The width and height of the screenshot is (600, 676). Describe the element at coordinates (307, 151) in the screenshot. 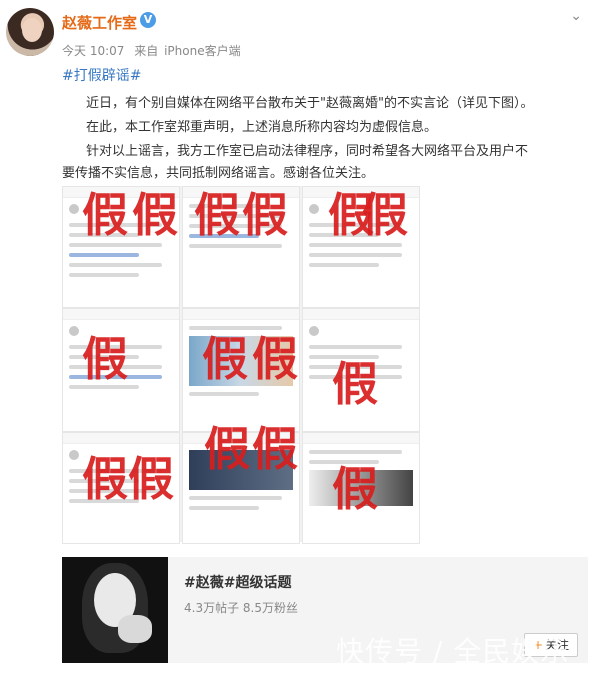

I see `post-paragraph: 针对以上谣言，我方工作室已启动法律程序，同时希望各大网络平台及用户不` at that location.